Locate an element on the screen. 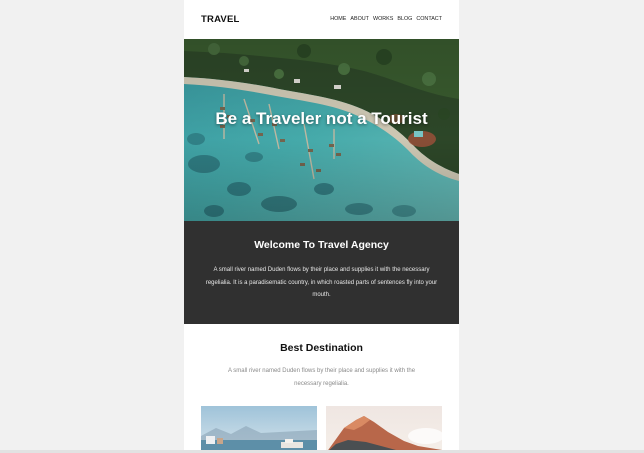  nav-works-link: WORKS is located at coordinates (383, 19).